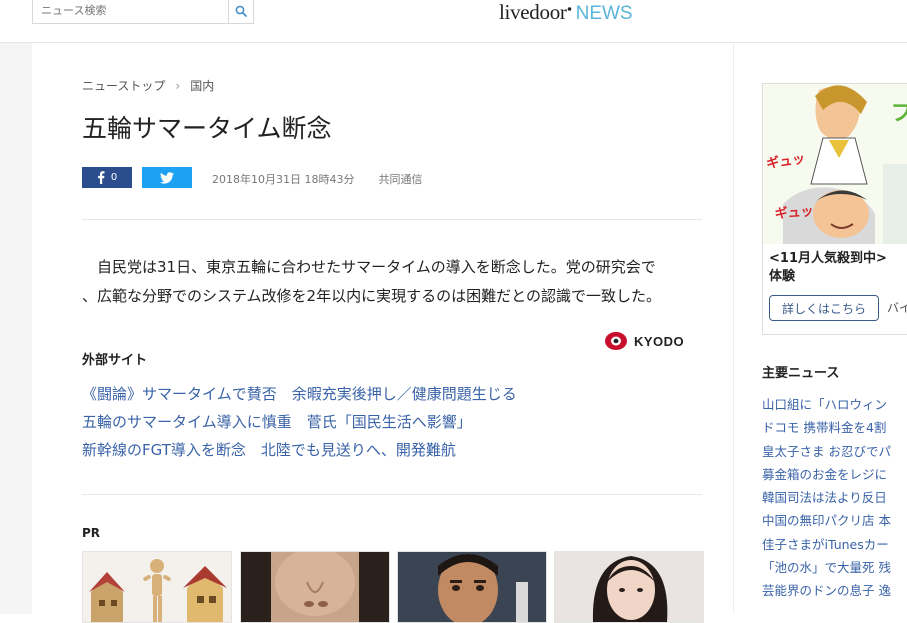 The width and height of the screenshot is (907, 623). Describe the element at coordinates (135, 10) in the screenshot. I see `search-input` at that location.